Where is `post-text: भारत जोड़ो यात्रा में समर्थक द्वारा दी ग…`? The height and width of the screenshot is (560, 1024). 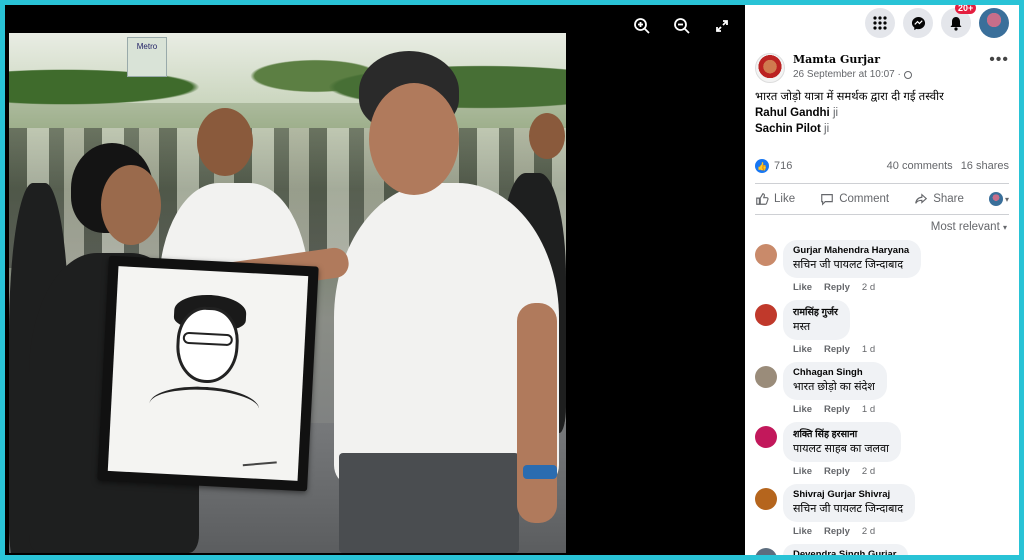
post-text: भारत जोड़ो यात्रा में समर्थक द्वारा दी ग… is located at coordinates (882, 110).